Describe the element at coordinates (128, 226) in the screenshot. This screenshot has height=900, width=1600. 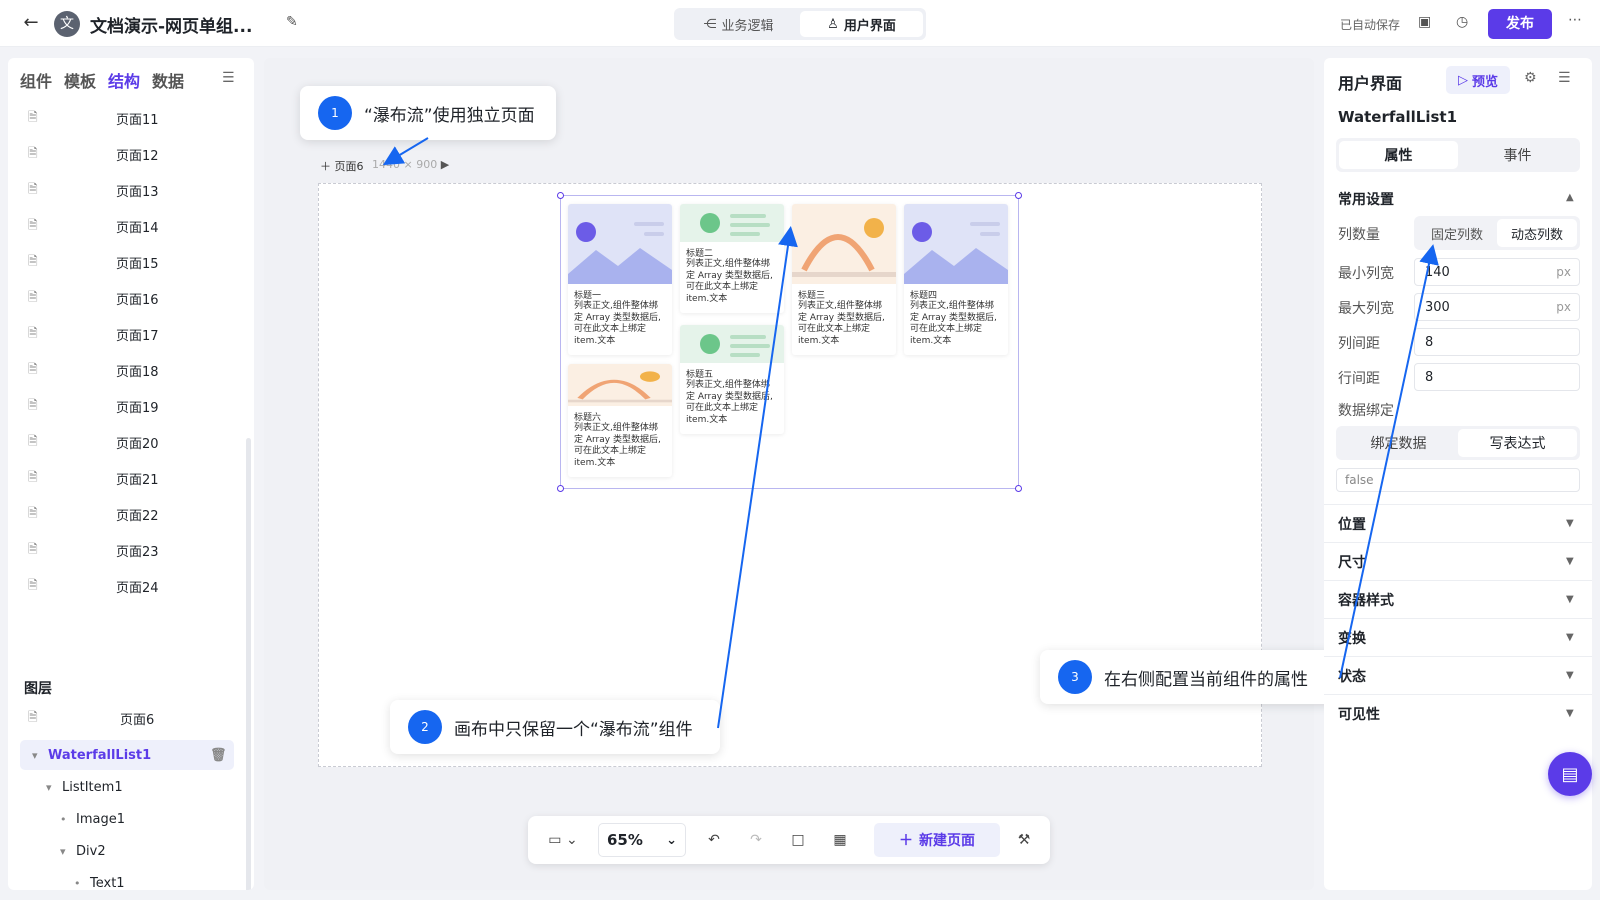
I see `page-list-item: 🗎 页面14` at that location.